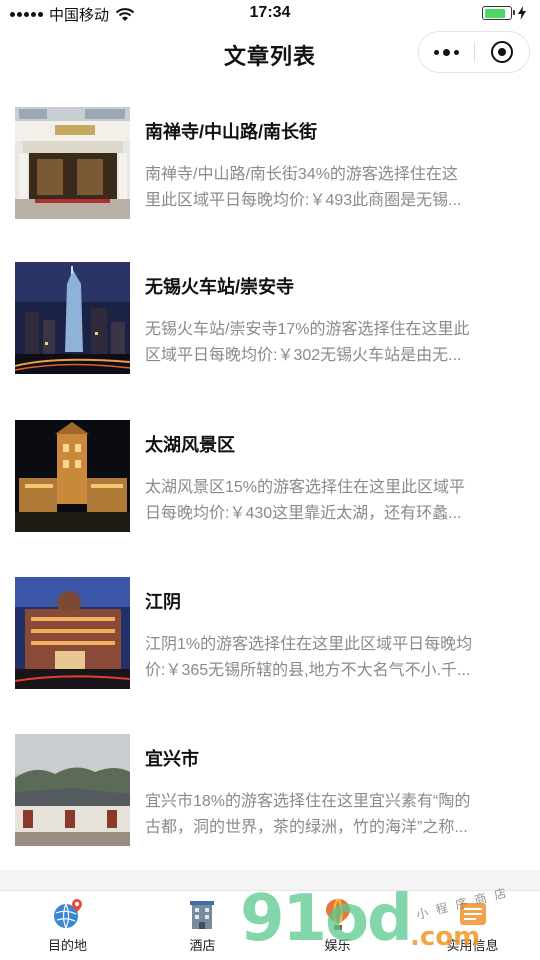 Image resolution: width=540 pixels, height=960 pixels. Describe the element at coordinates (270, 880) in the screenshot. I see `list-footer-spacer` at that location.